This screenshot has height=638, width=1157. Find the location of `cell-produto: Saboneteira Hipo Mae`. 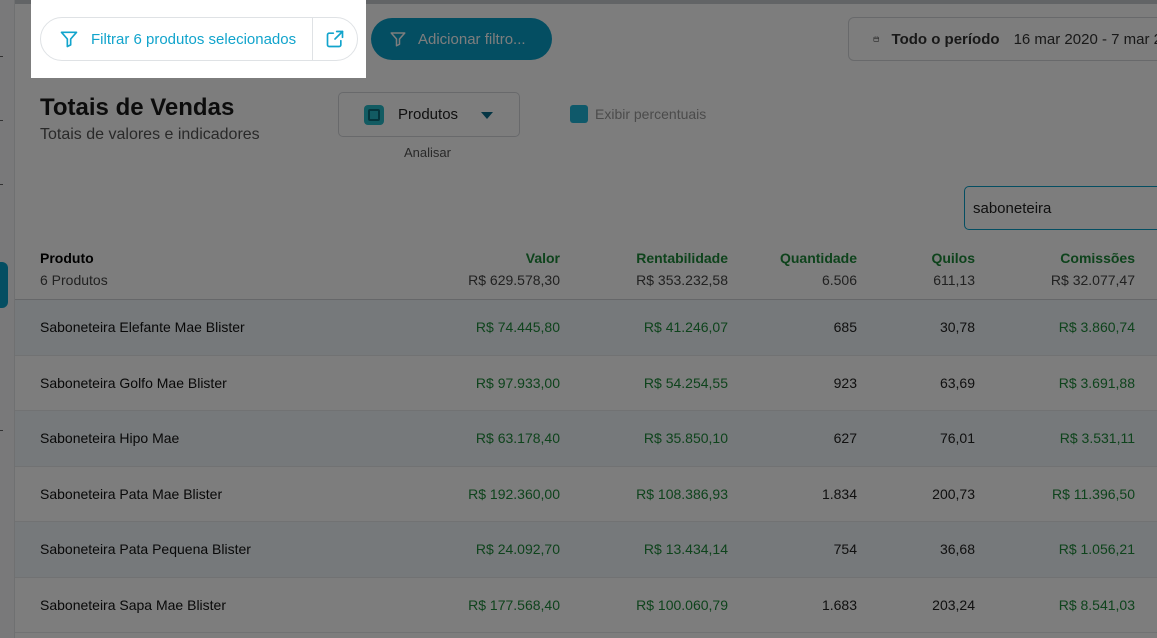

cell-produto: Saboneteira Hipo Mae is located at coordinates (110, 438).